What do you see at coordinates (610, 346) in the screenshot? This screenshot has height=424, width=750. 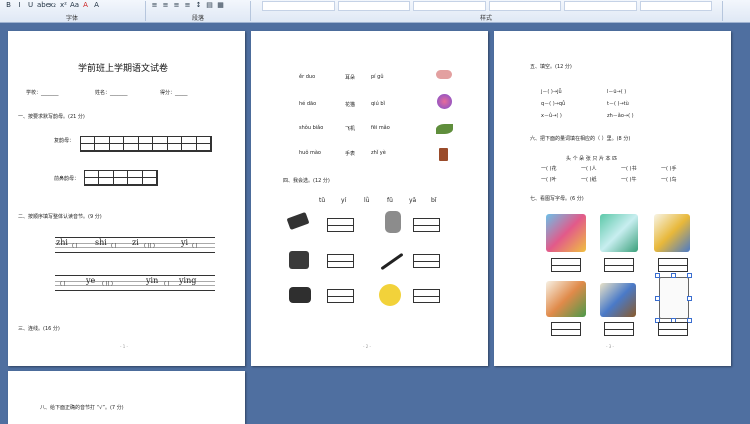 I see `page-number: - 3 -` at bounding box center [610, 346].